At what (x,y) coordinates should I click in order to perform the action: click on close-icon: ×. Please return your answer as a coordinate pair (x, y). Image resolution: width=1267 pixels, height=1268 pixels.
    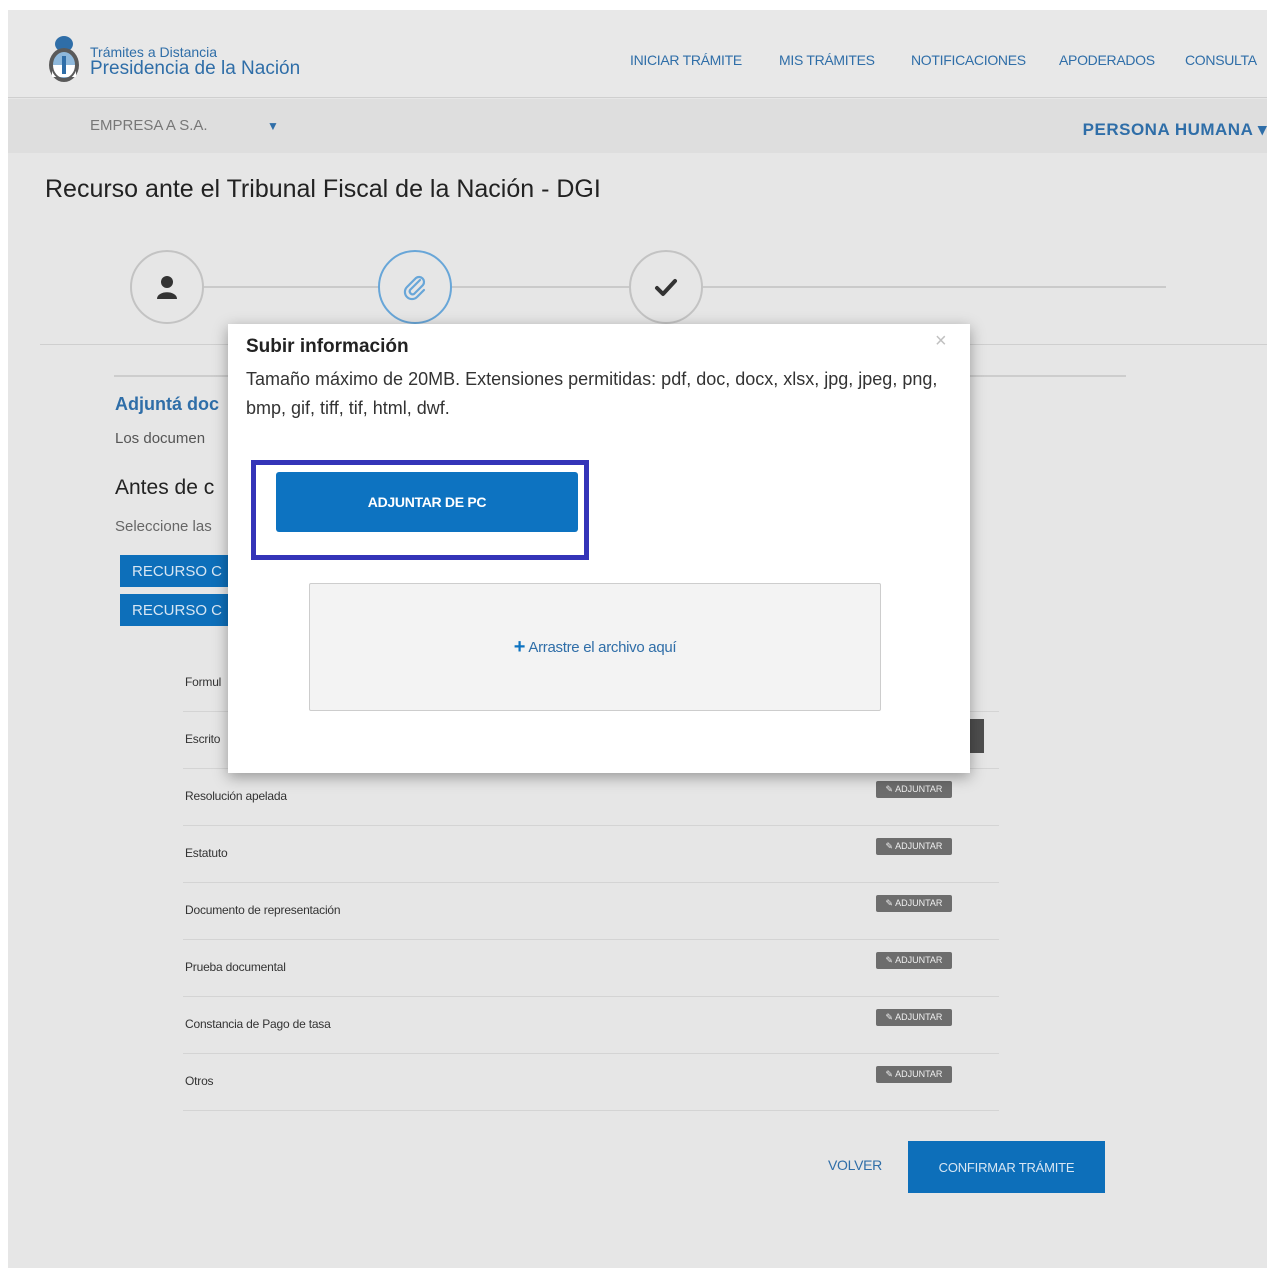
    Looking at the image, I should click on (941, 341).